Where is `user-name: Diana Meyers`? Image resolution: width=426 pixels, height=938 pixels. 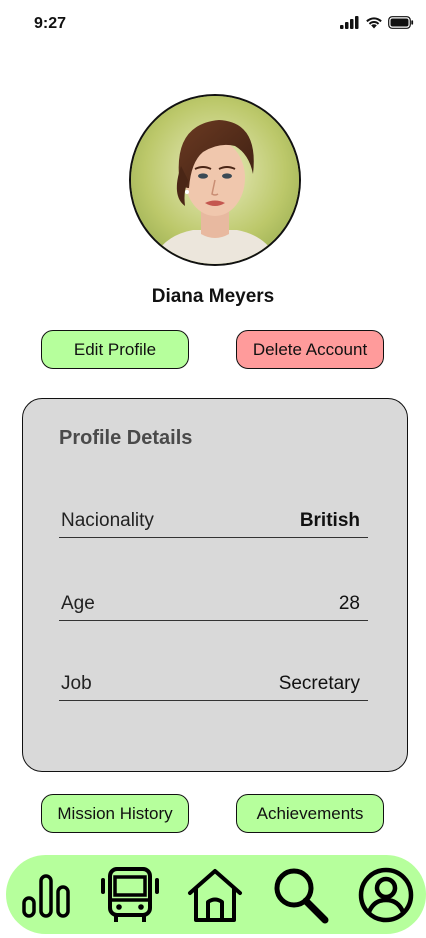
user-name: Diana Meyers is located at coordinates (213, 296).